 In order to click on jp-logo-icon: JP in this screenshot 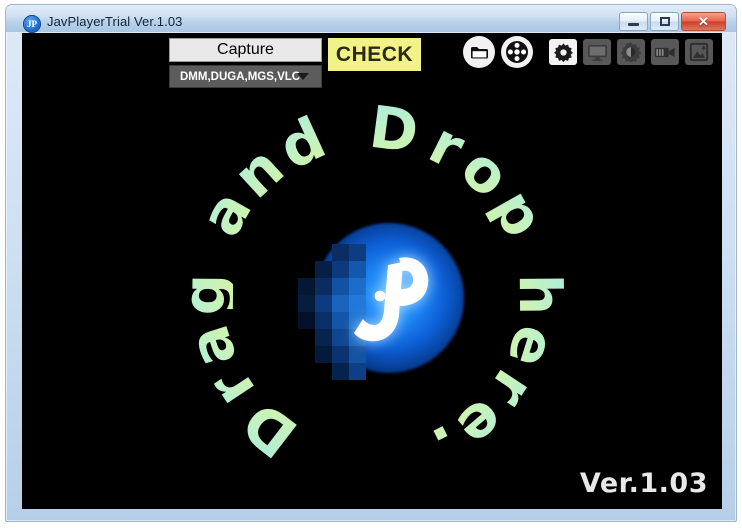, I will do `click(32, 24)`.